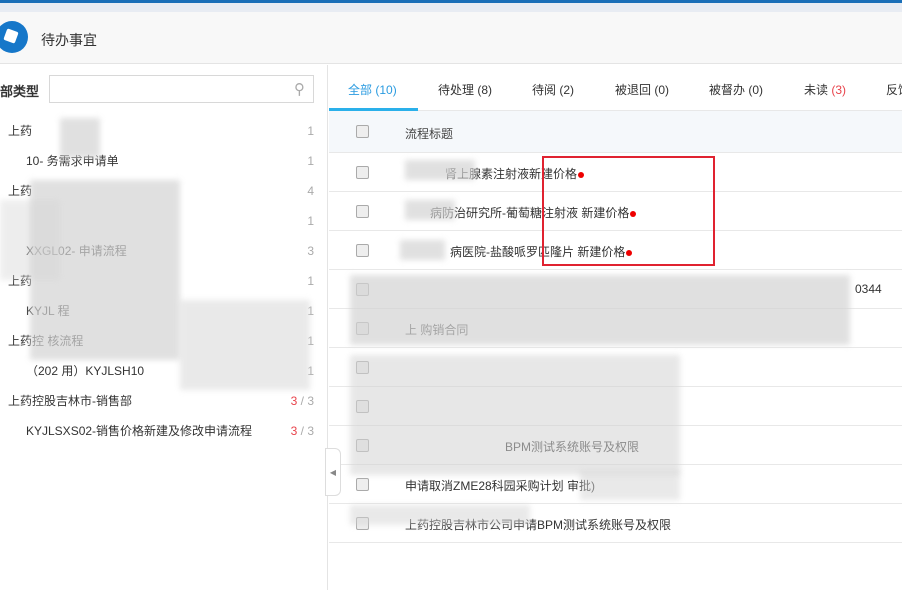  I want to click on tree-node-label: （202 用）KYJLSH10, so click(85, 371).